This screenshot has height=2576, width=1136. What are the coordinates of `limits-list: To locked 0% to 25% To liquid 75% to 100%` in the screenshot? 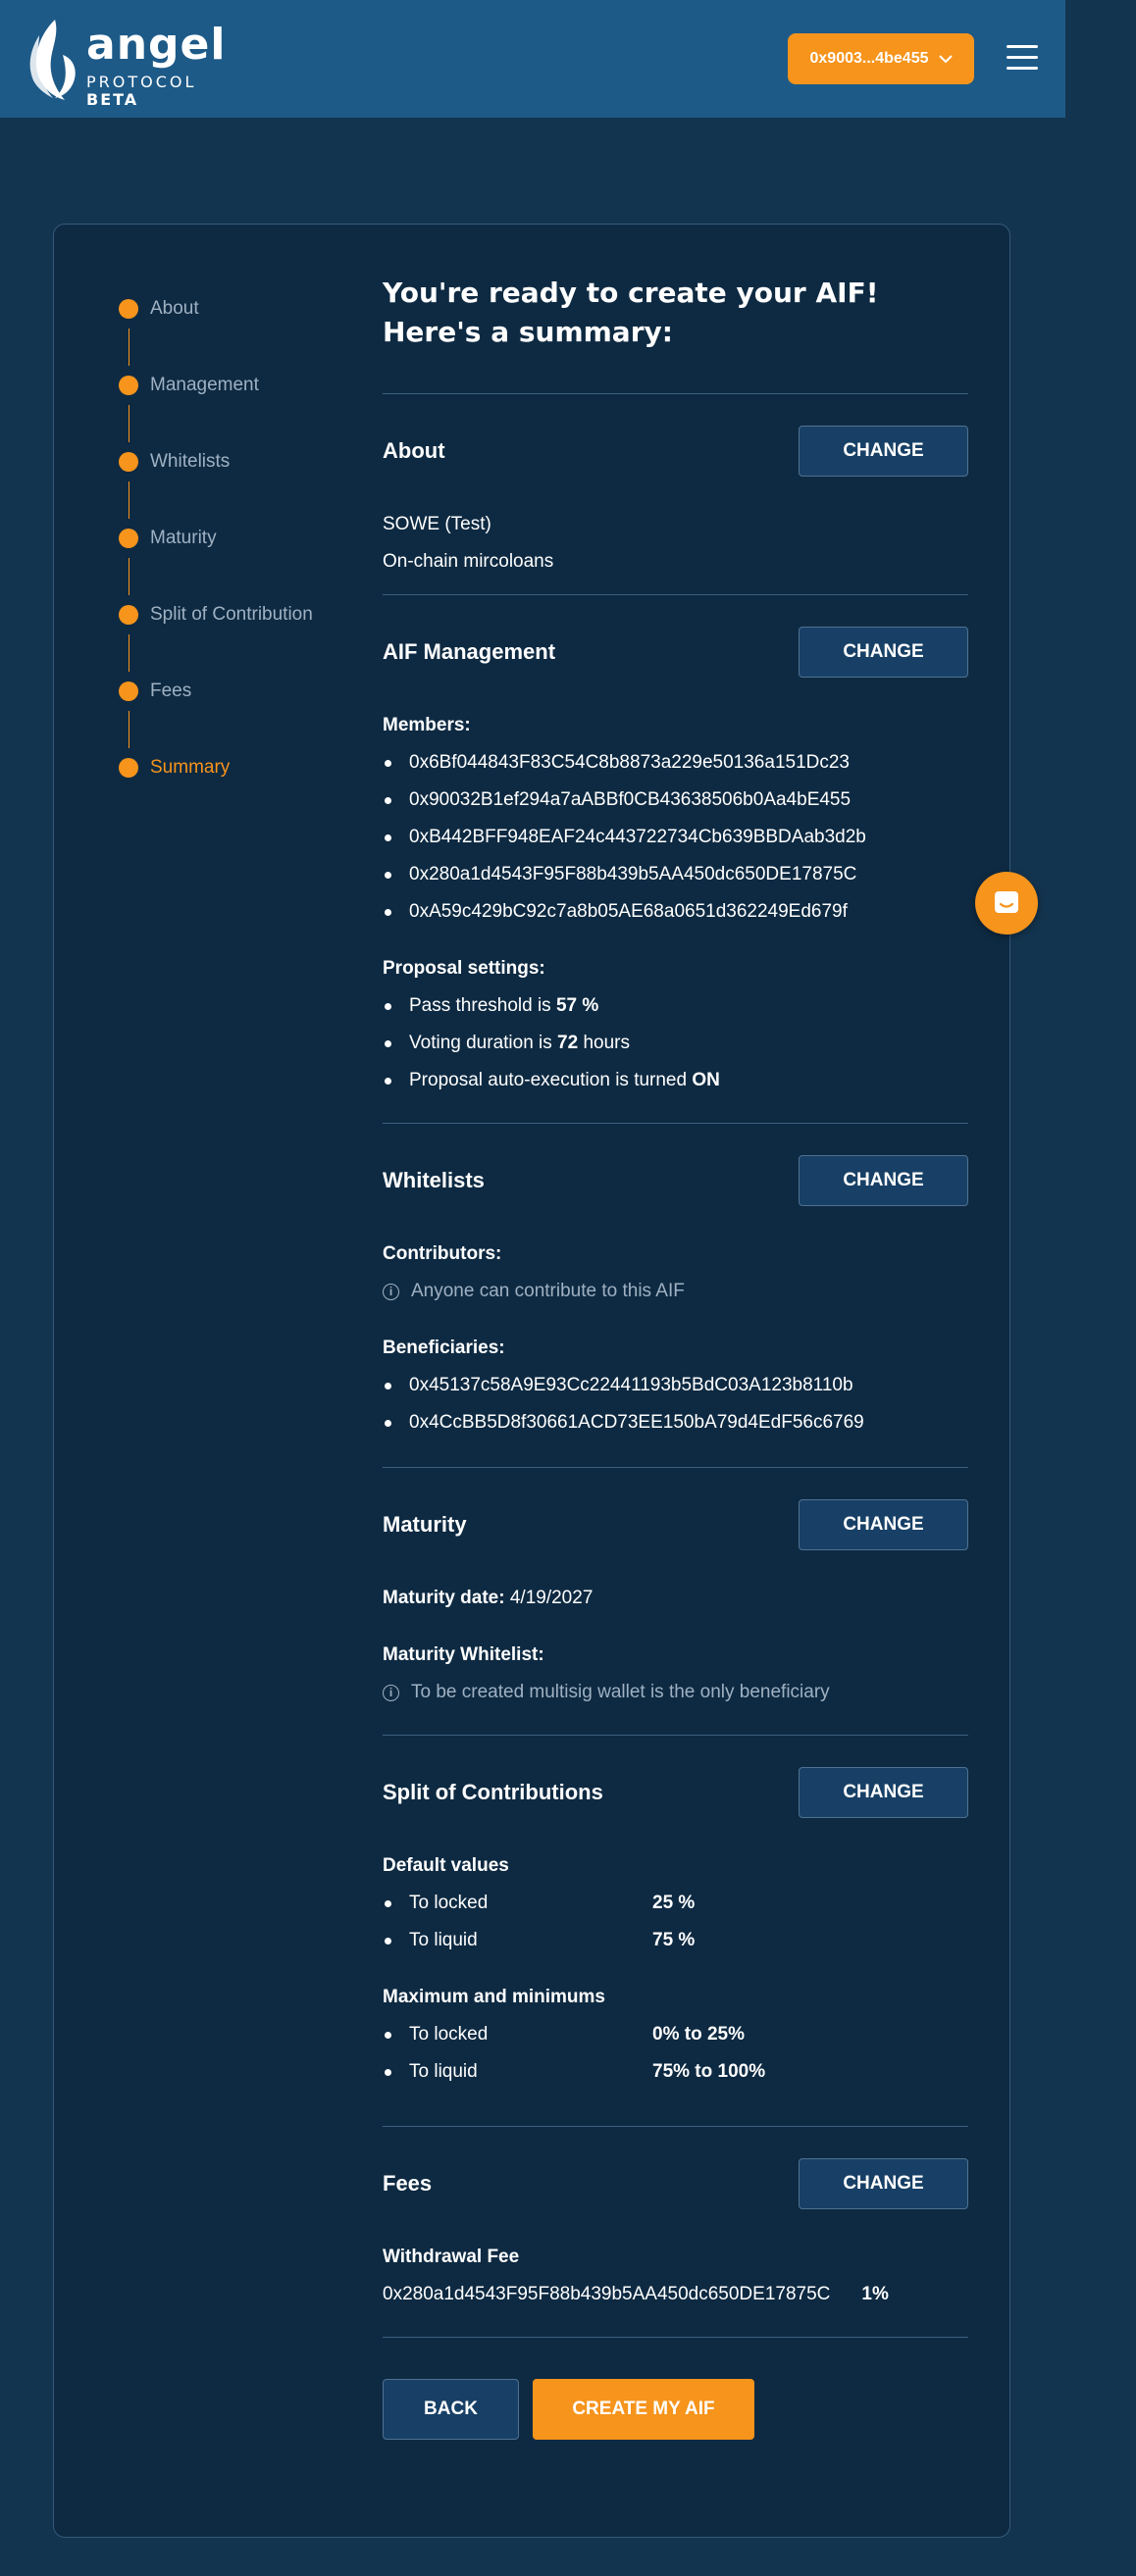 It's located at (675, 2053).